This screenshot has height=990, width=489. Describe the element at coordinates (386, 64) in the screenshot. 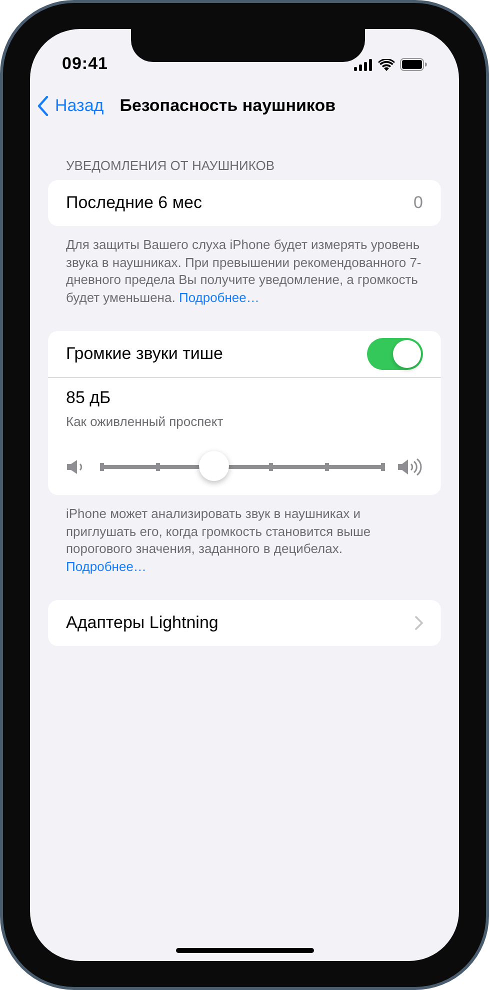

I see `wifi-icon` at that location.